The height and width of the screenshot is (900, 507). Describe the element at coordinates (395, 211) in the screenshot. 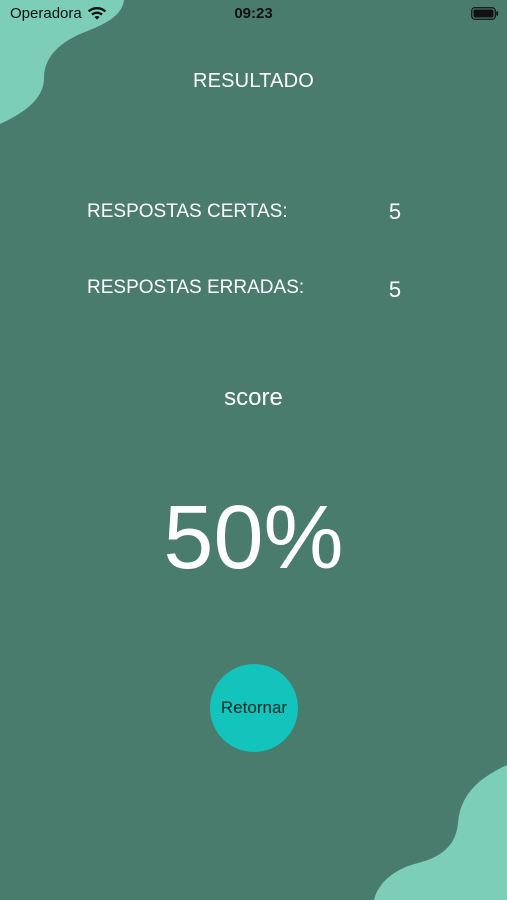

I see `correct-answers-value: 5` at that location.